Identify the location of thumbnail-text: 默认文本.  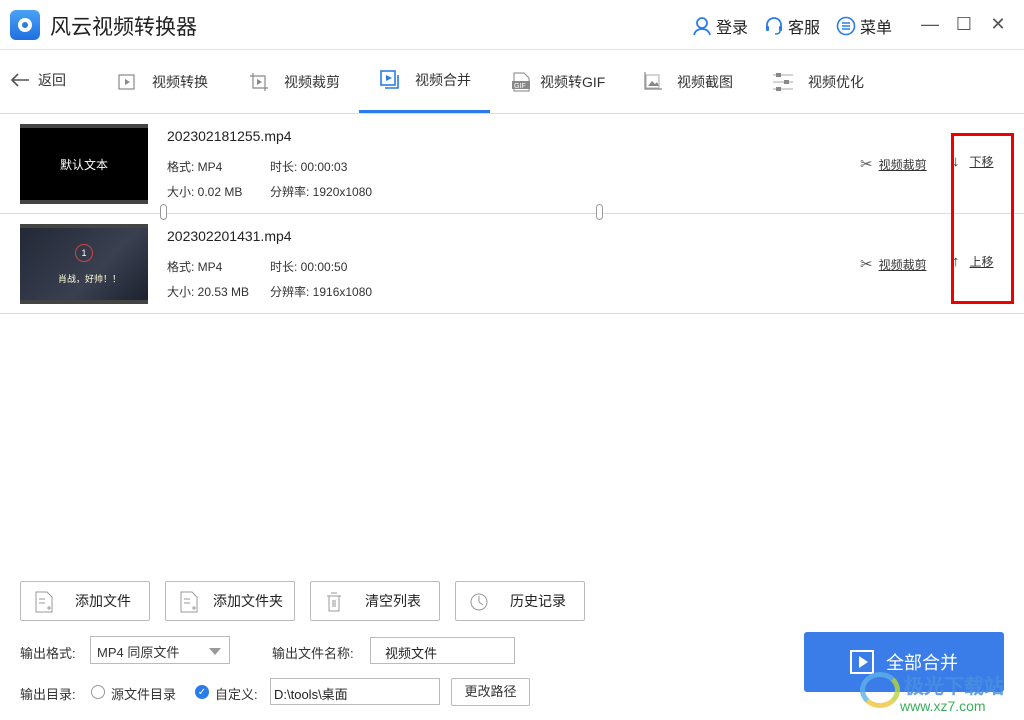
(83, 164).